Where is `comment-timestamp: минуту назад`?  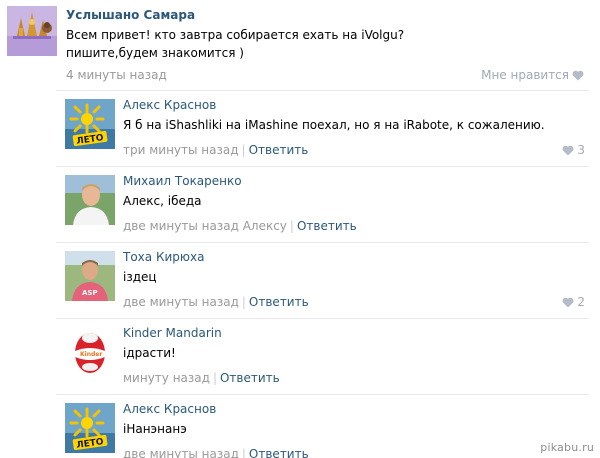
comment-timestamp: минуту назад is located at coordinates (166, 378).